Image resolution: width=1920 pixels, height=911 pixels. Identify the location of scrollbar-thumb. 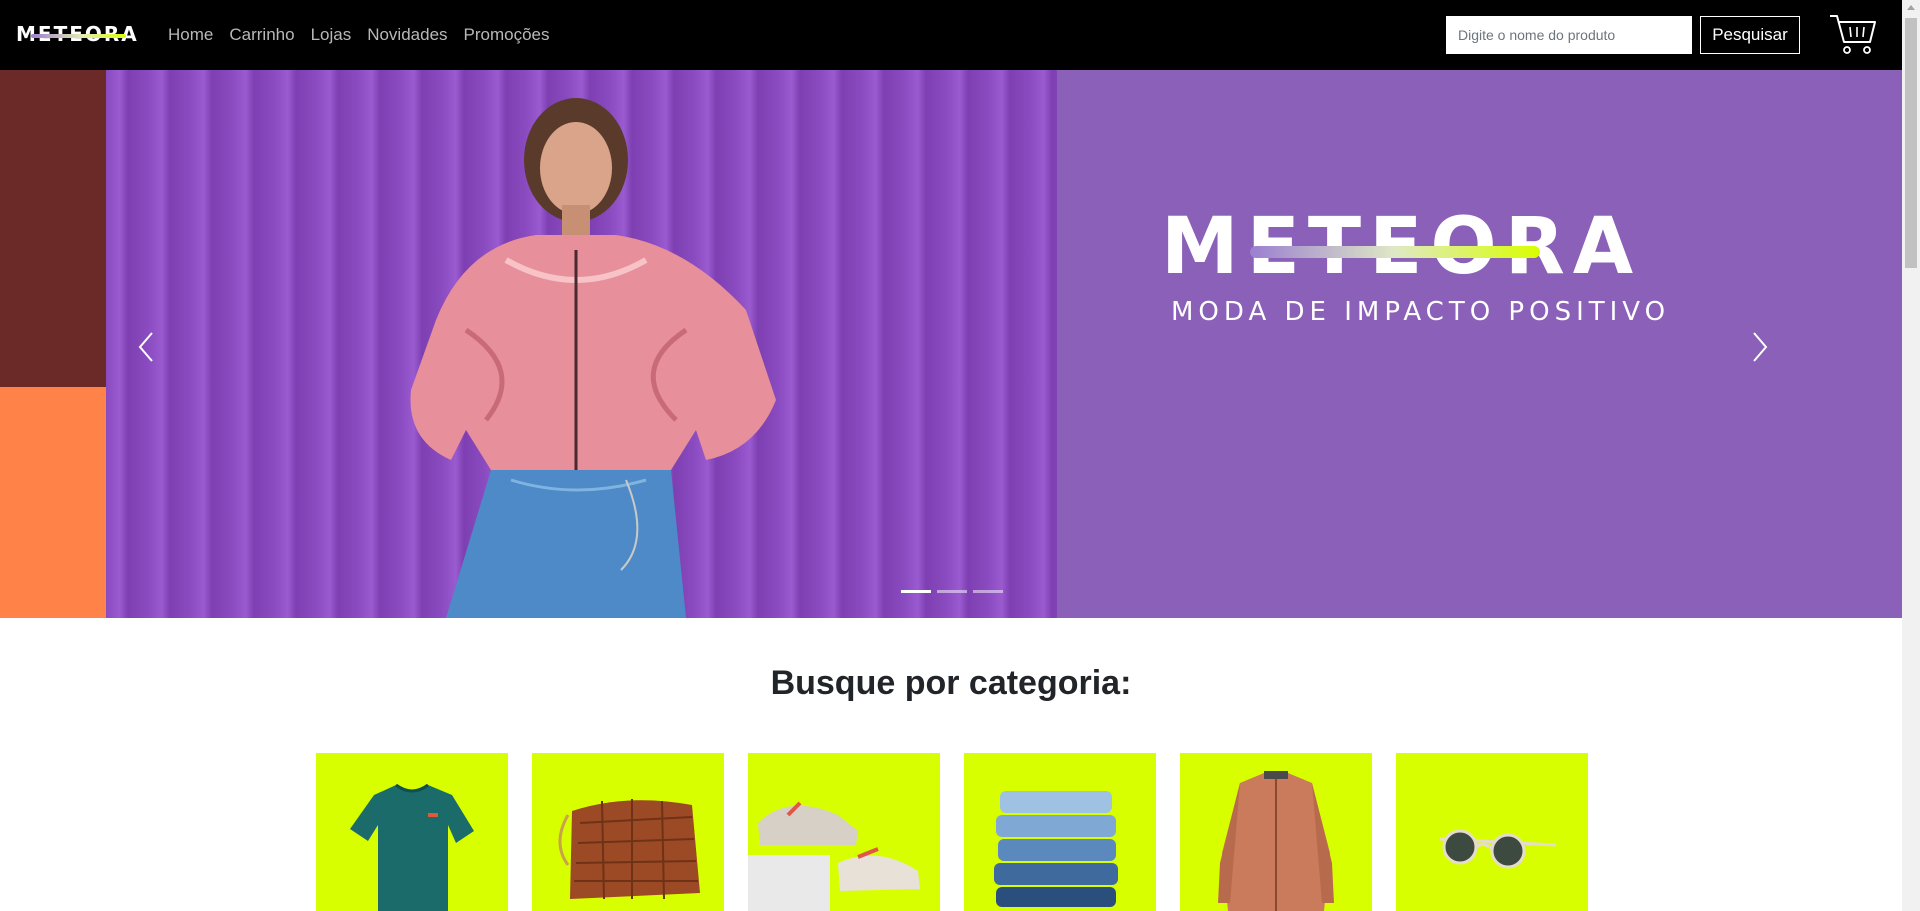
(1911, 143).